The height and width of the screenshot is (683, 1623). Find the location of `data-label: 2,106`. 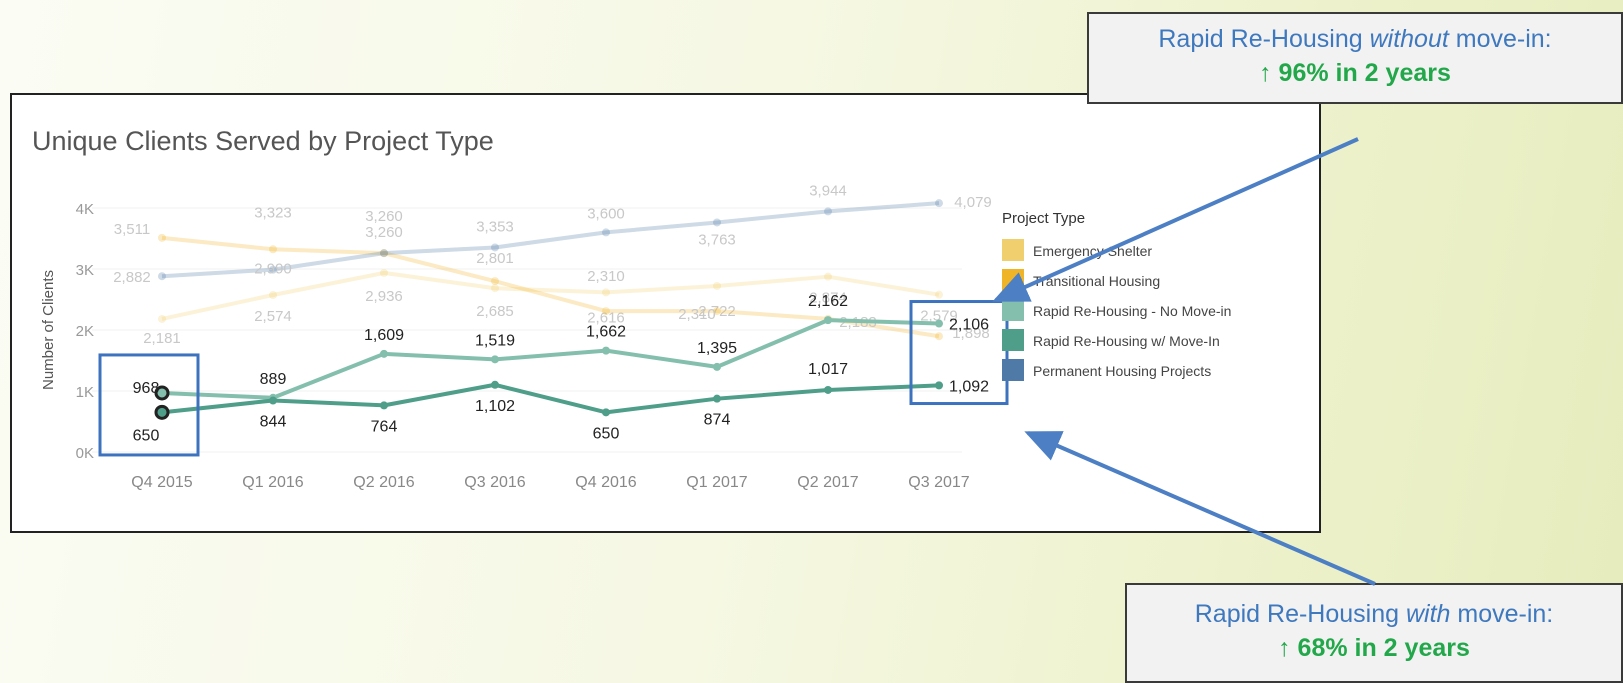

data-label: 2,106 is located at coordinates (969, 325).